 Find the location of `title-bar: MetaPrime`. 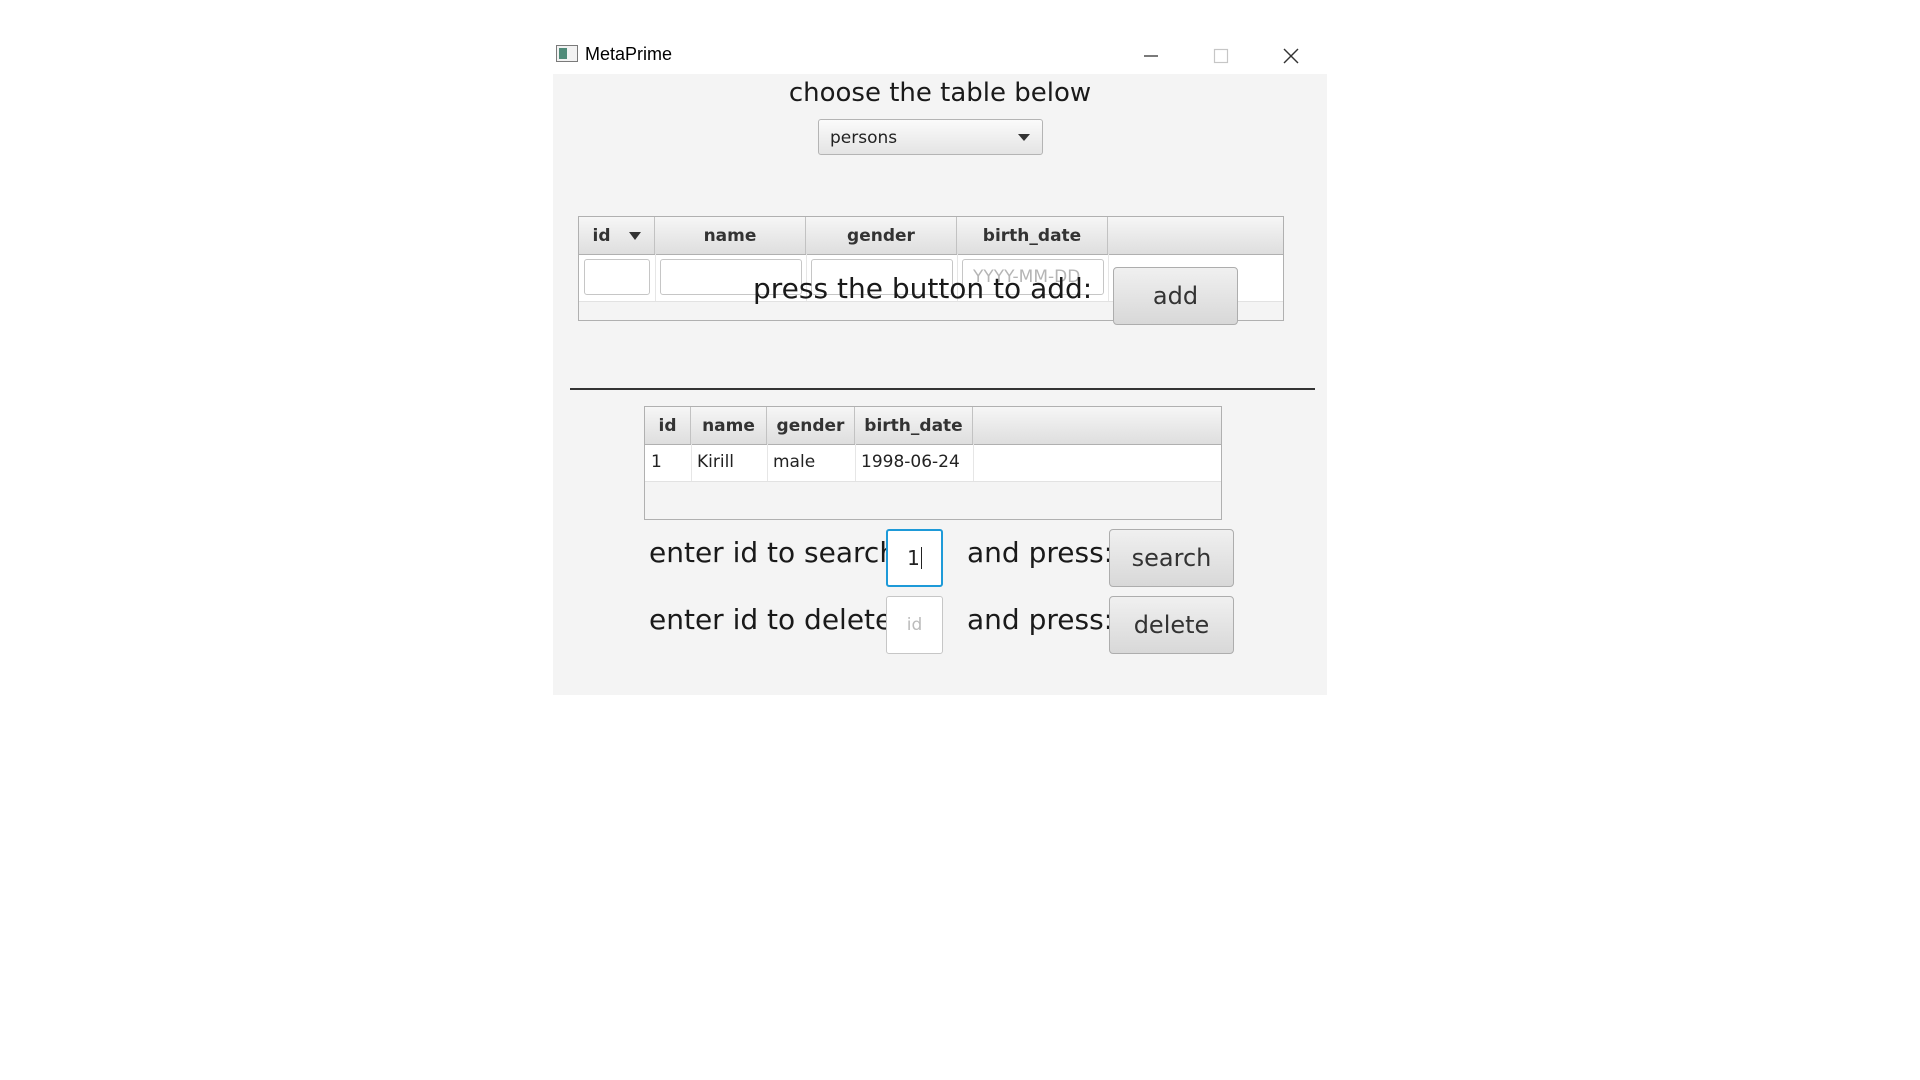

title-bar: MetaPrime is located at coordinates (940, 55).